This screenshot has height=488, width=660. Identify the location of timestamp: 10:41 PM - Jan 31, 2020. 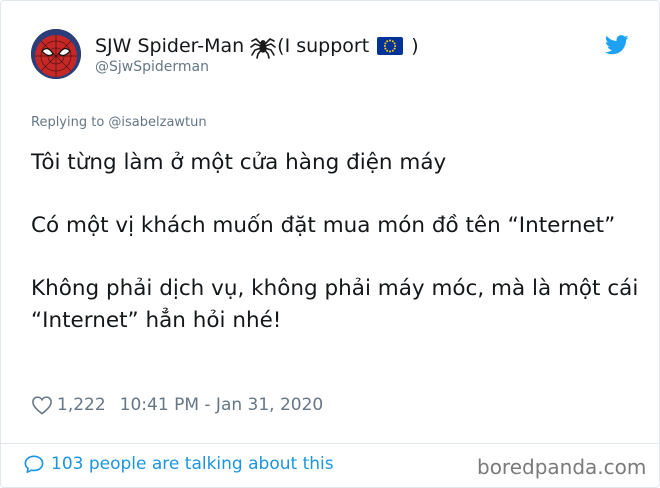
(222, 405).